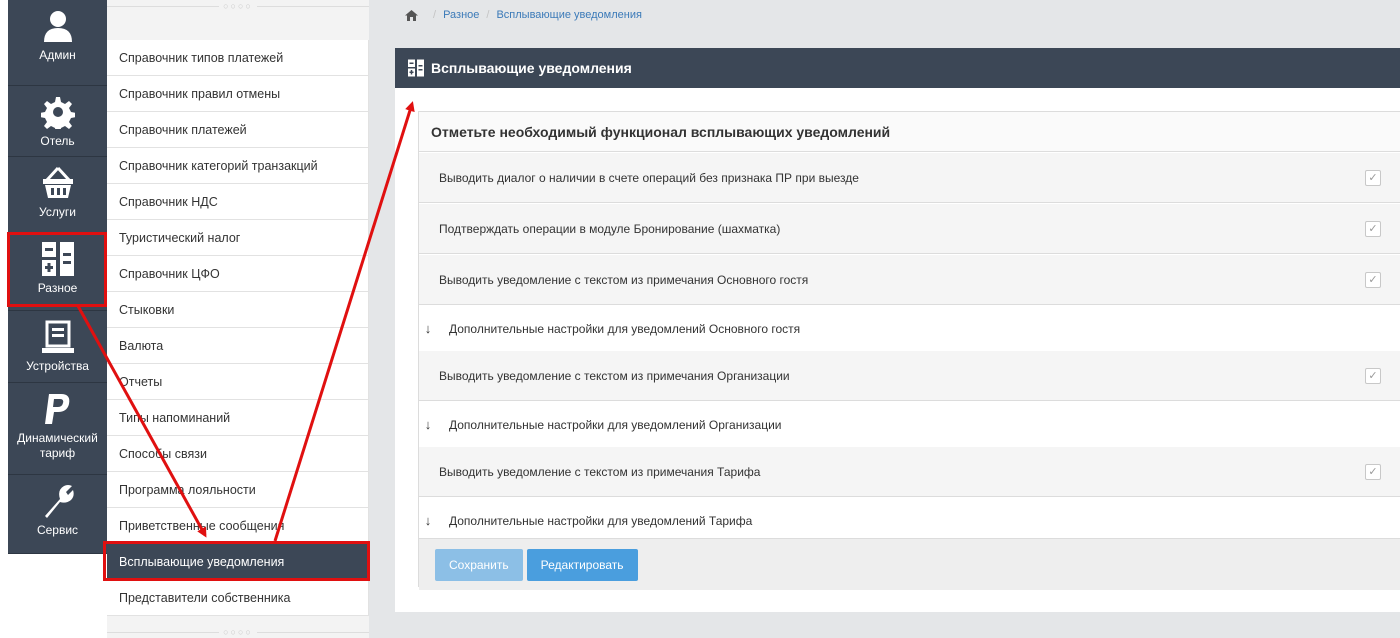 The width and height of the screenshot is (1400, 638). Describe the element at coordinates (57, 366) in the screenshot. I see `nav-label: Устройства` at that location.